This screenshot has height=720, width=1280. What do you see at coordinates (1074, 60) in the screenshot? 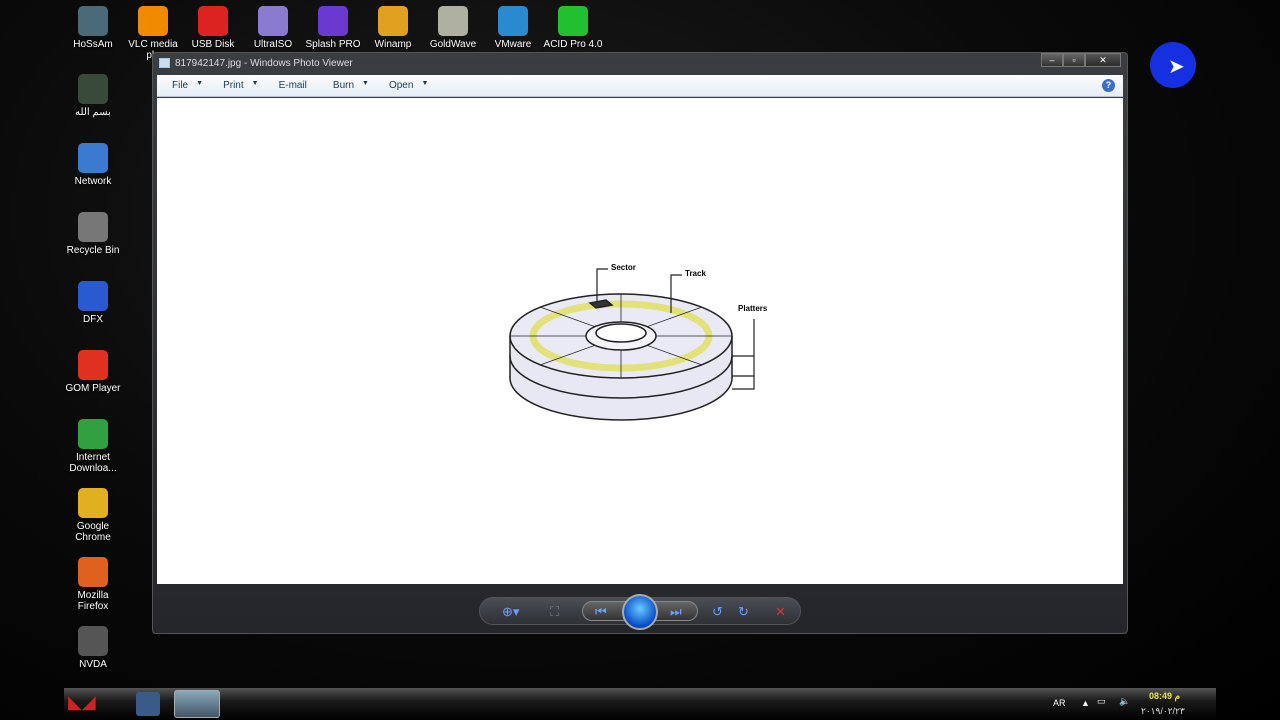
I see `maximize-button: ▫` at bounding box center [1074, 60].